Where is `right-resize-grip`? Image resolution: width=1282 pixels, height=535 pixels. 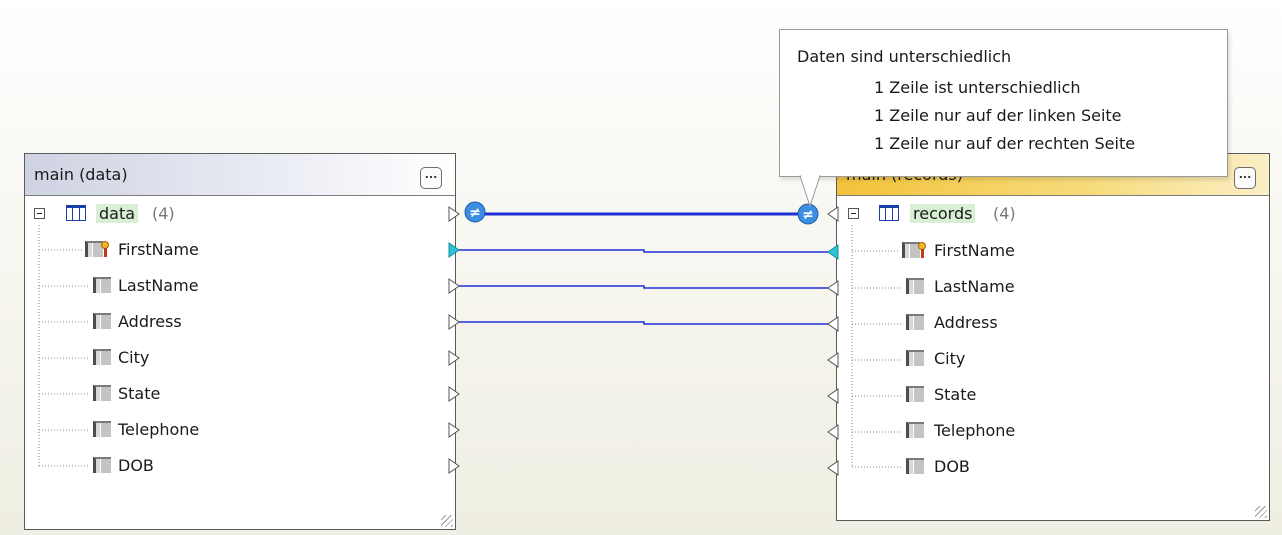
right-resize-grip is located at coordinates (1261, 512).